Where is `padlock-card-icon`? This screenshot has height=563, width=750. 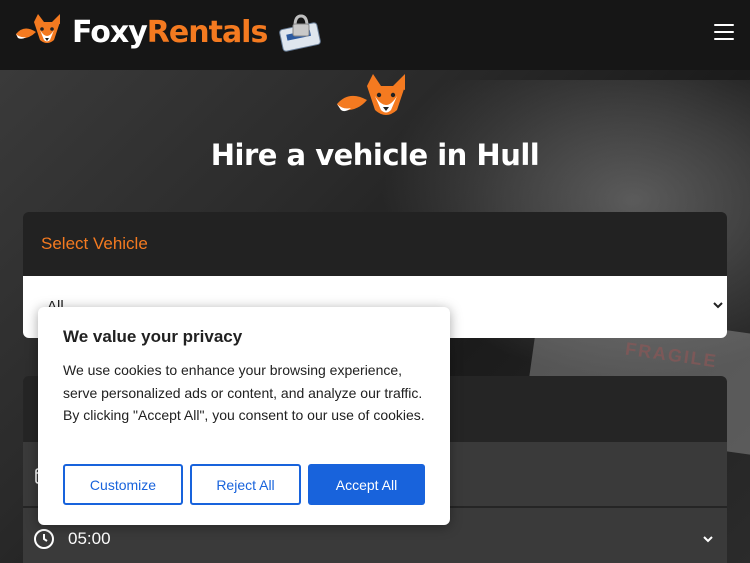 padlock-card-icon is located at coordinates (300, 33).